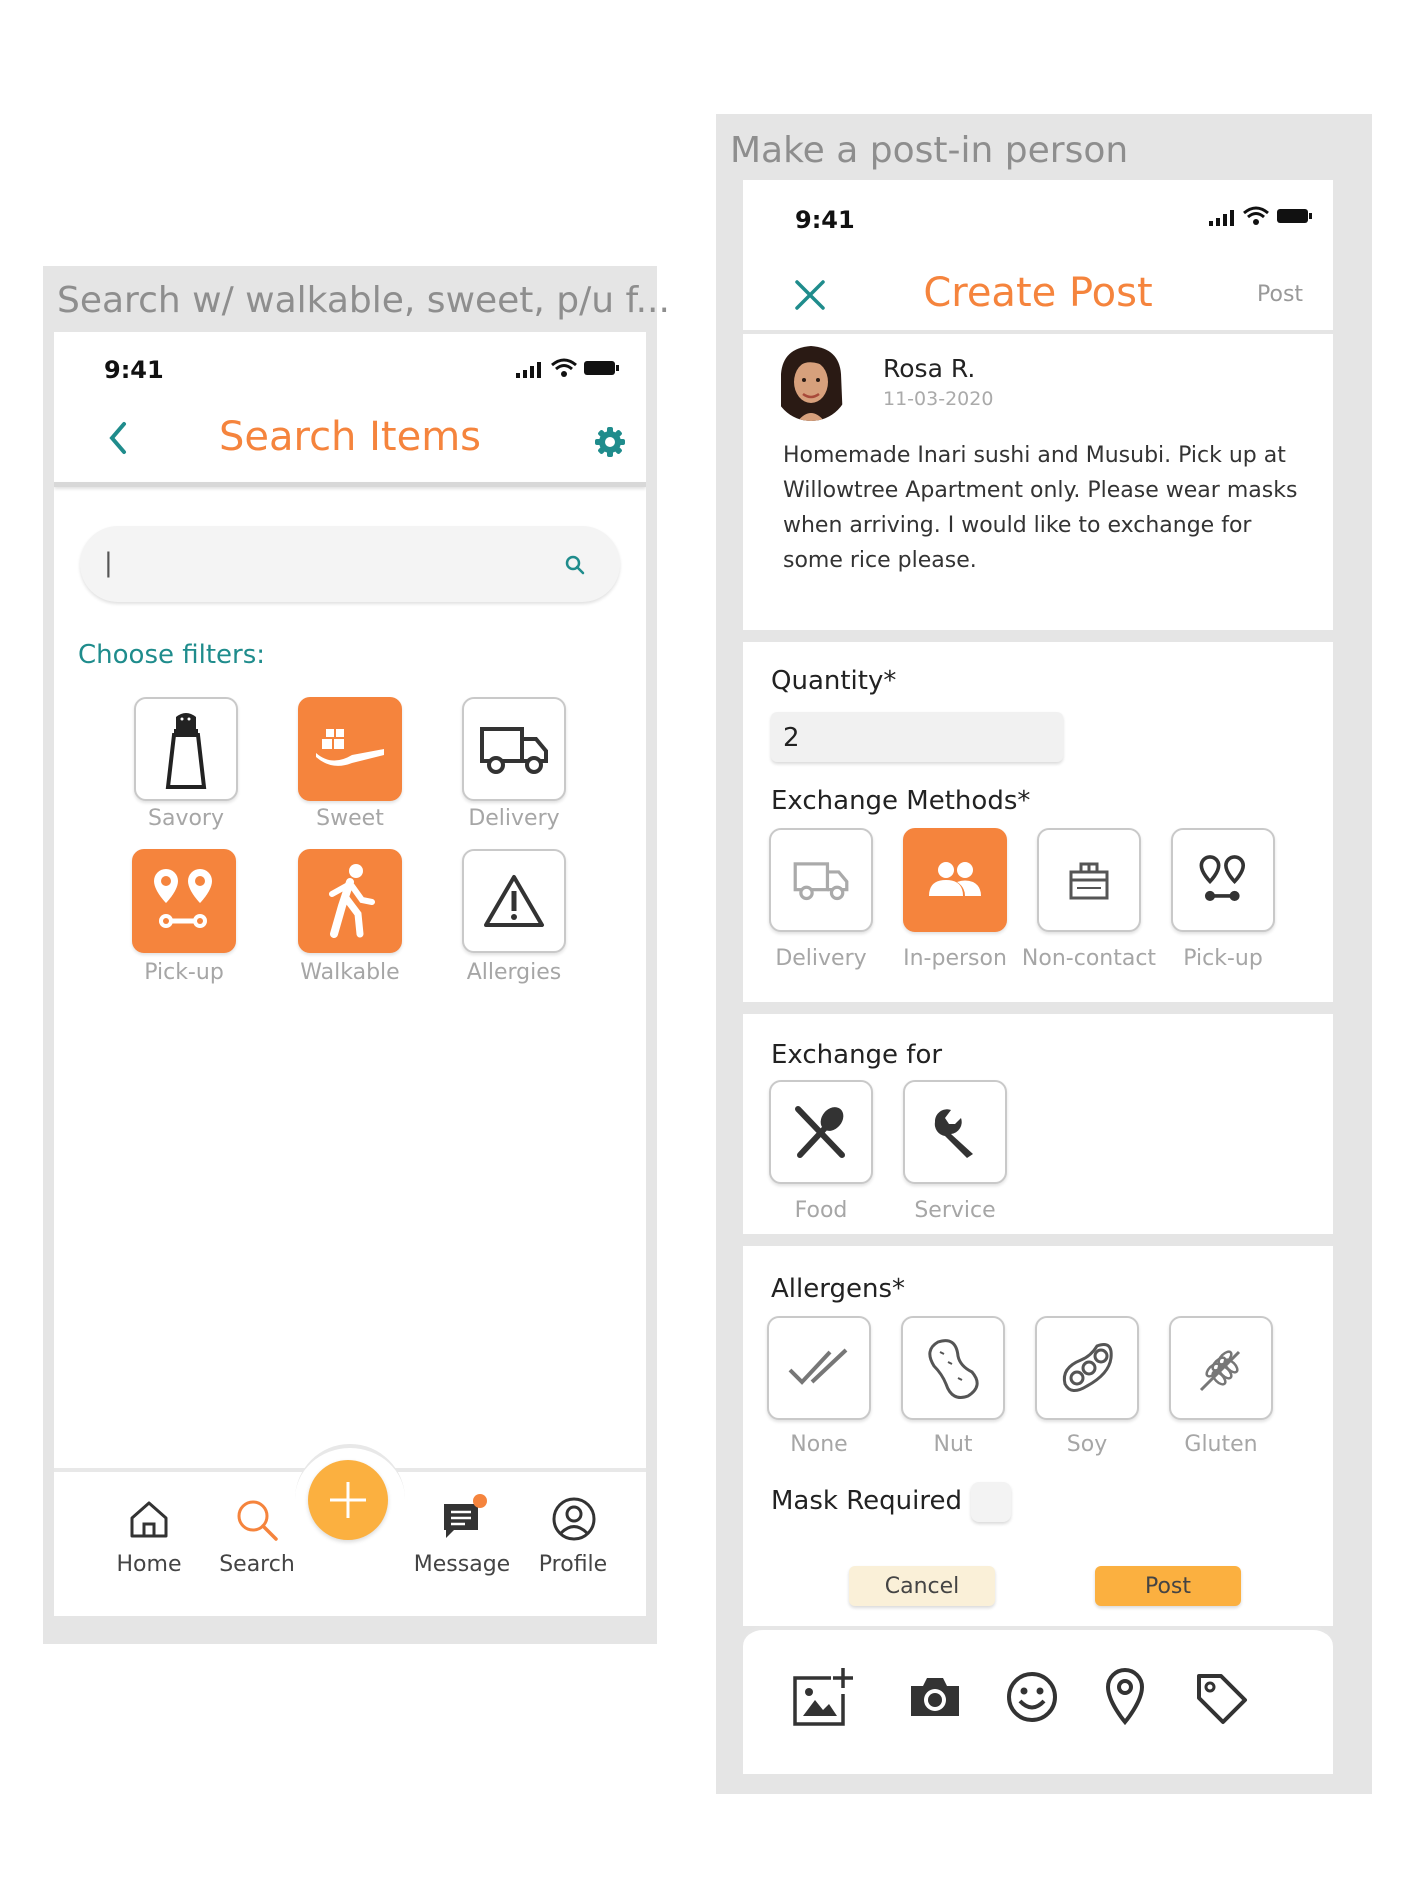  I want to click on check-icon, so click(818, 1366).